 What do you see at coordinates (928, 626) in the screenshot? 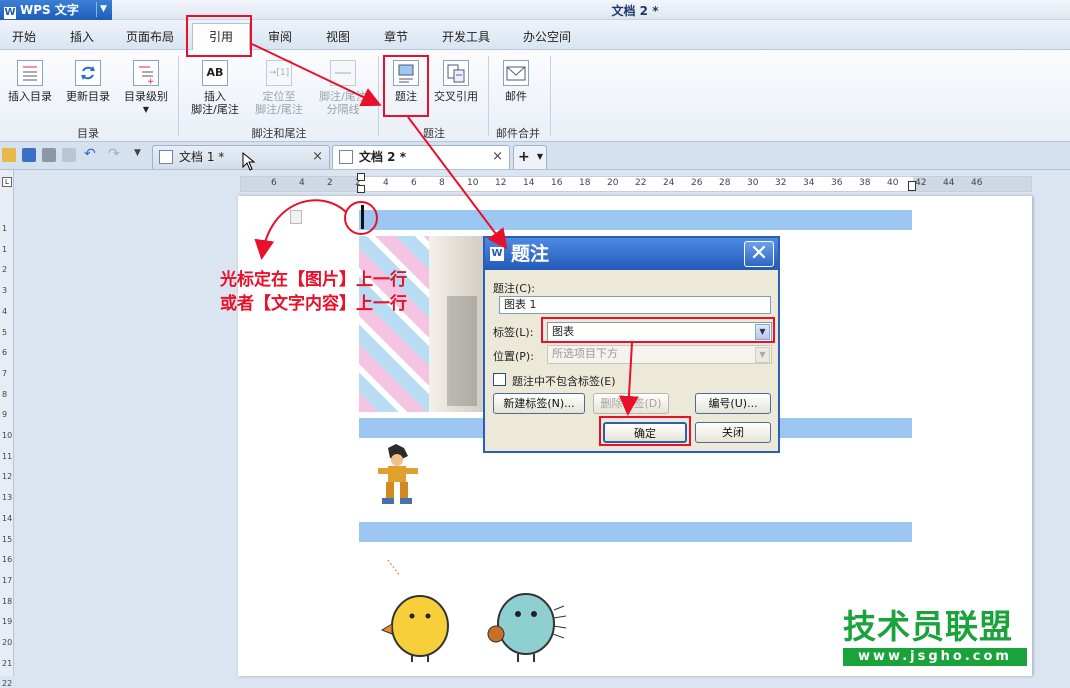
I see `watermark-text: 技术员联盟` at bounding box center [928, 626].